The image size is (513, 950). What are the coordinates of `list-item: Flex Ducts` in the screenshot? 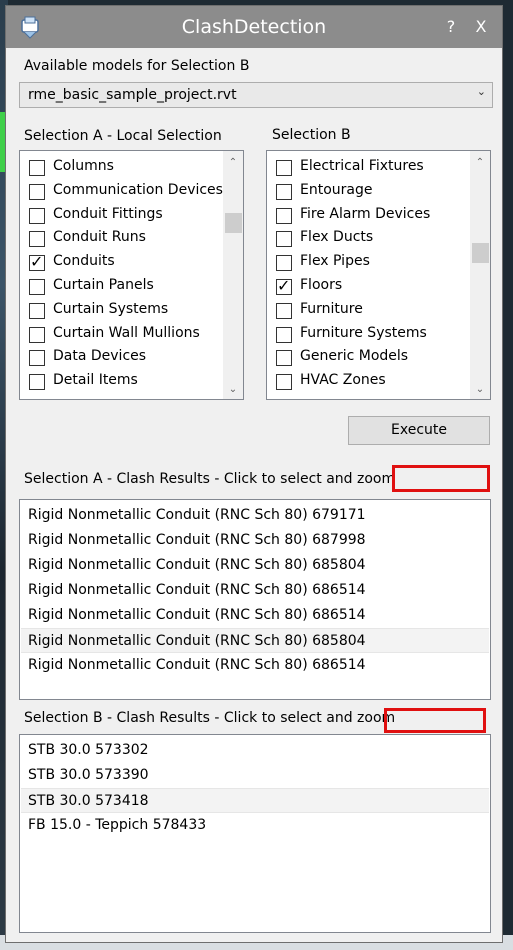 It's located at (369, 239).